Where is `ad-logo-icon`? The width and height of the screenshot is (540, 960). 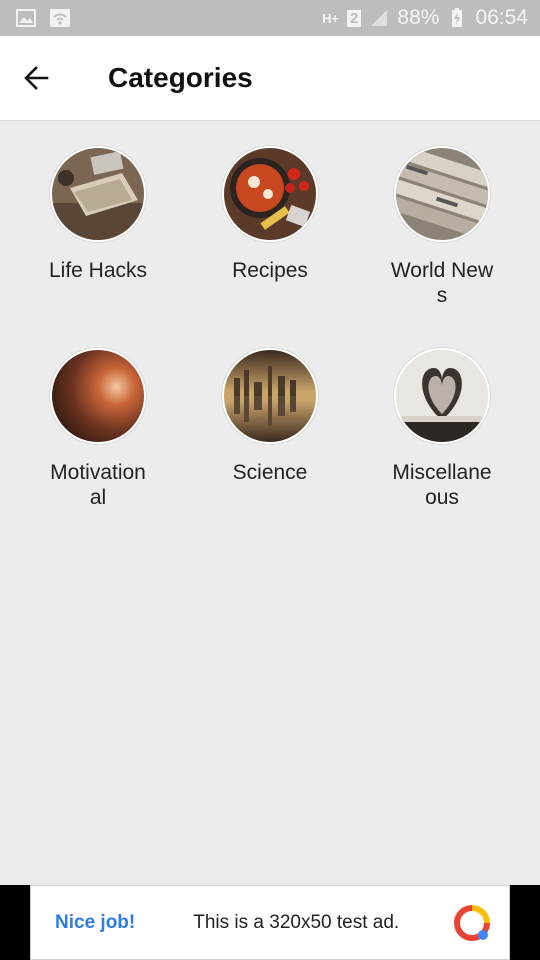
ad-logo-icon is located at coordinates (472, 922).